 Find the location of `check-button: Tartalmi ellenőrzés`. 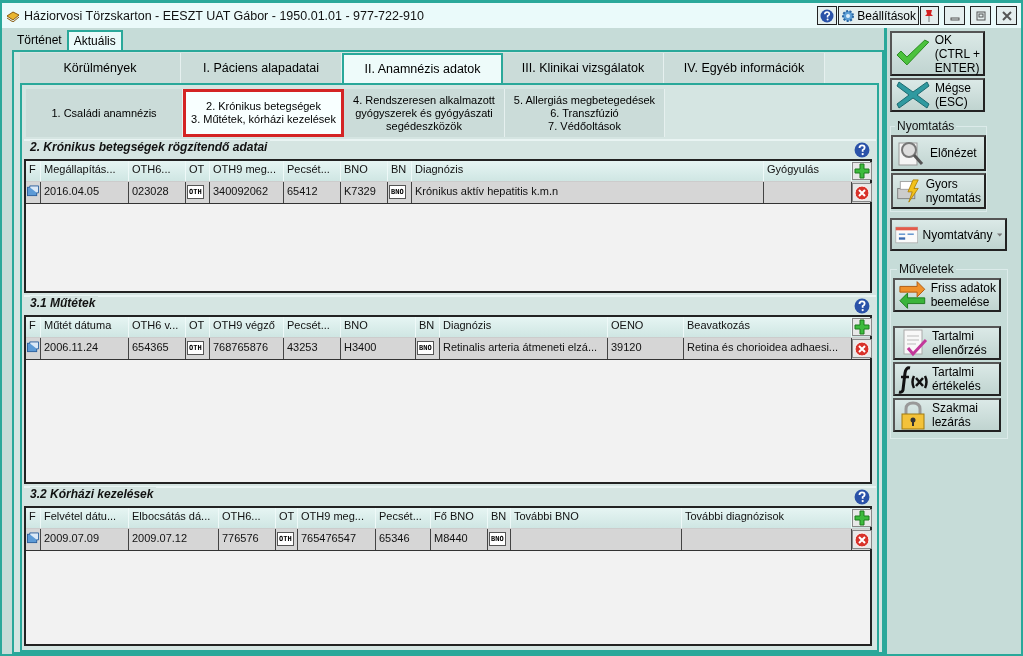

check-button: Tartalmi ellenőrzés is located at coordinates (947, 343).